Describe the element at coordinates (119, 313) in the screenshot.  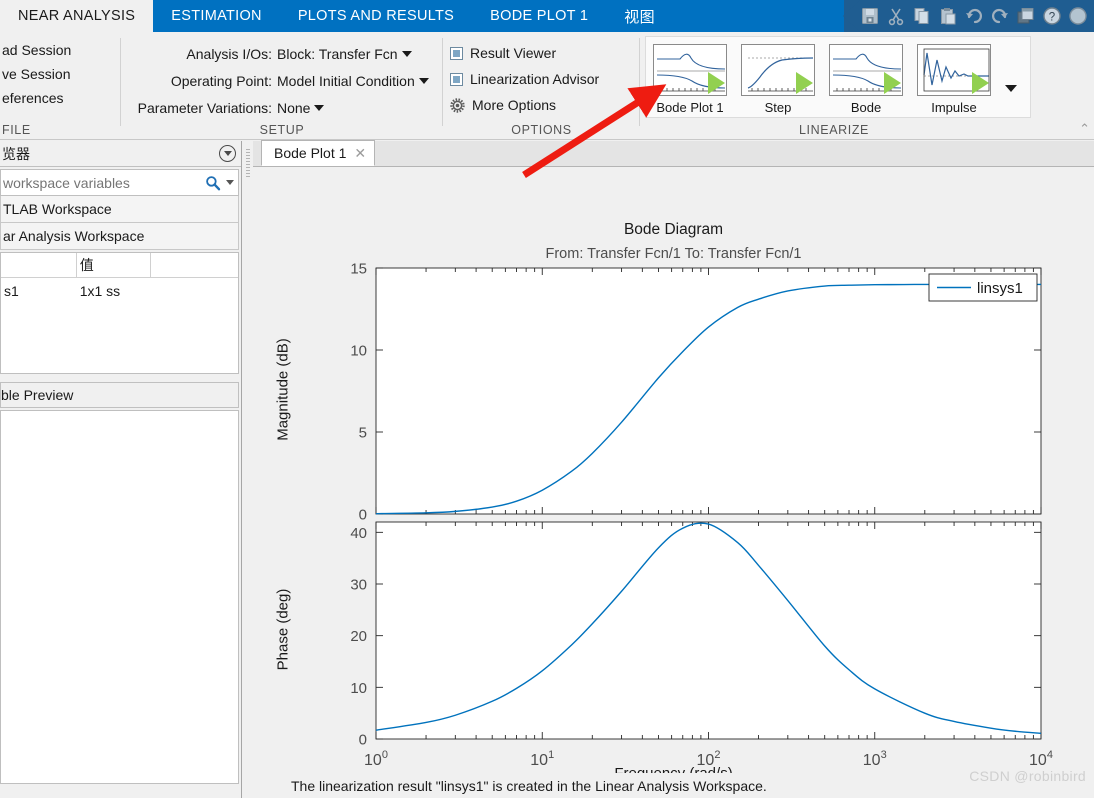
I see `variables-table: 值 s1 1x1 ss` at that location.